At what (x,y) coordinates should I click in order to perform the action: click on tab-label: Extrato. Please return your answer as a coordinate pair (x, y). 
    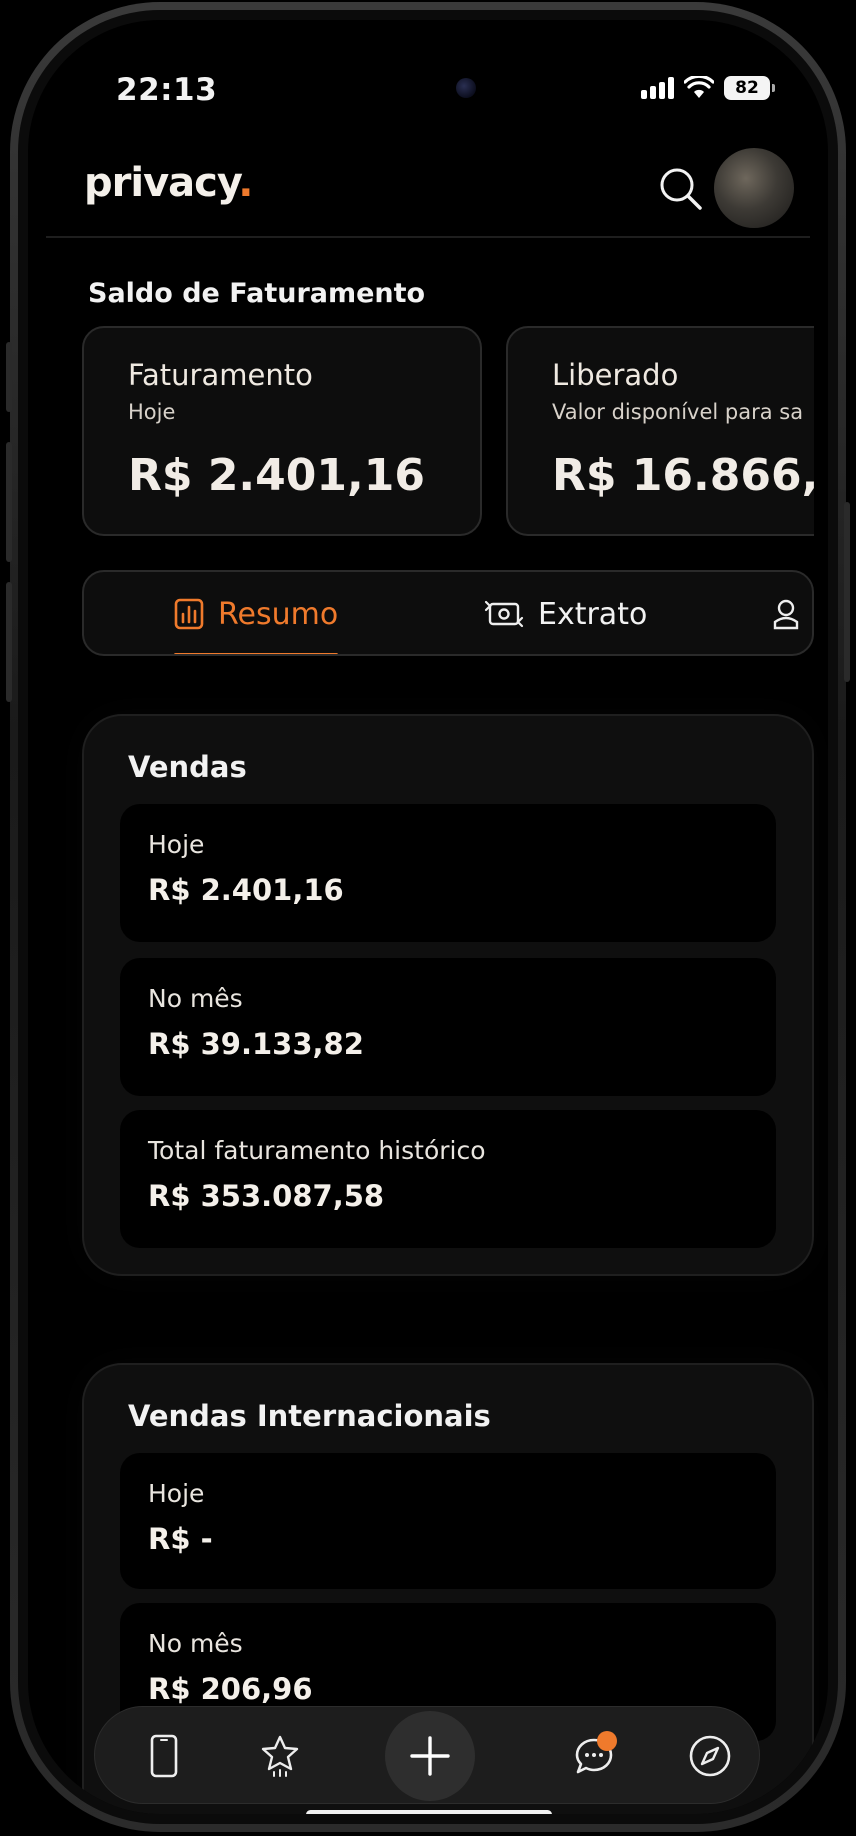
    Looking at the image, I should click on (593, 614).